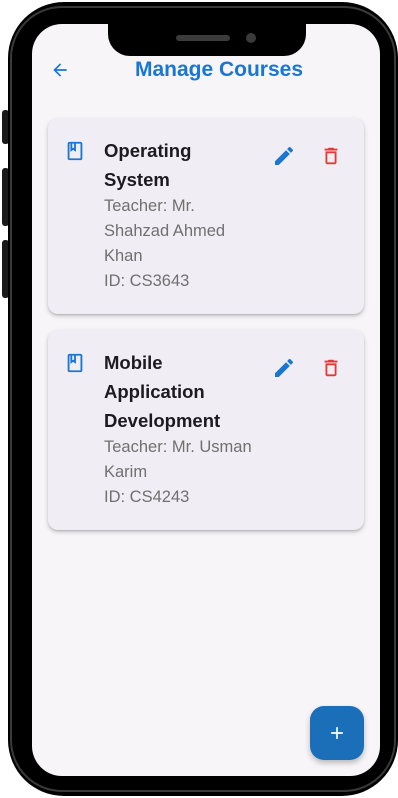 The image size is (398, 798). I want to click on page-title: Manage Courses, so click(219, 69).